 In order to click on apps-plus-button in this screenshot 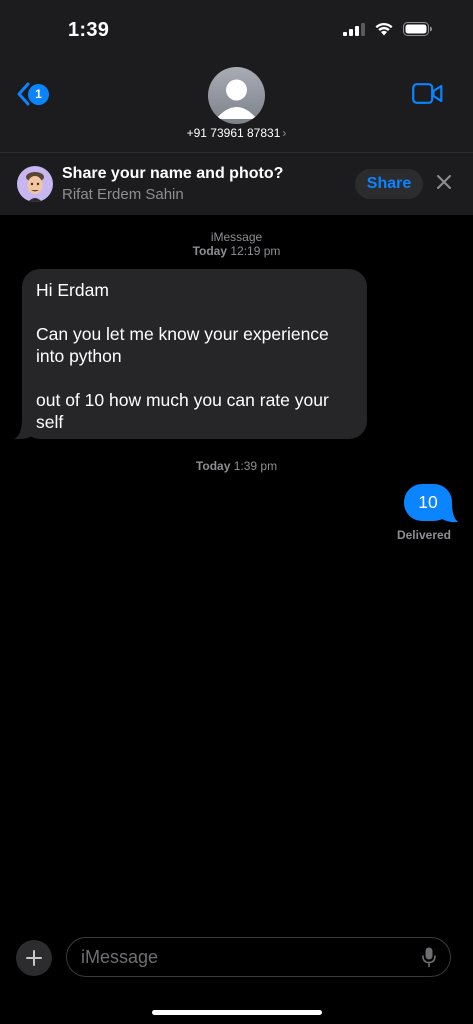, I will do `click(34, 958)`.